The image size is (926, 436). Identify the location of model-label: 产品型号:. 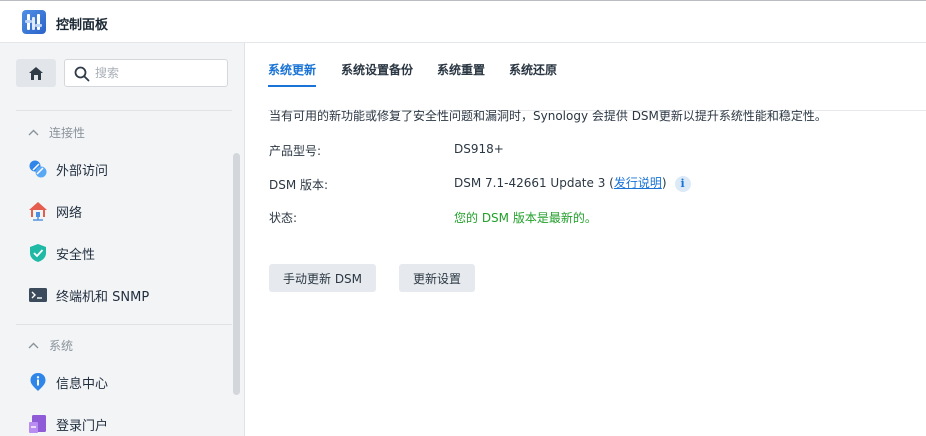
(295, 151).